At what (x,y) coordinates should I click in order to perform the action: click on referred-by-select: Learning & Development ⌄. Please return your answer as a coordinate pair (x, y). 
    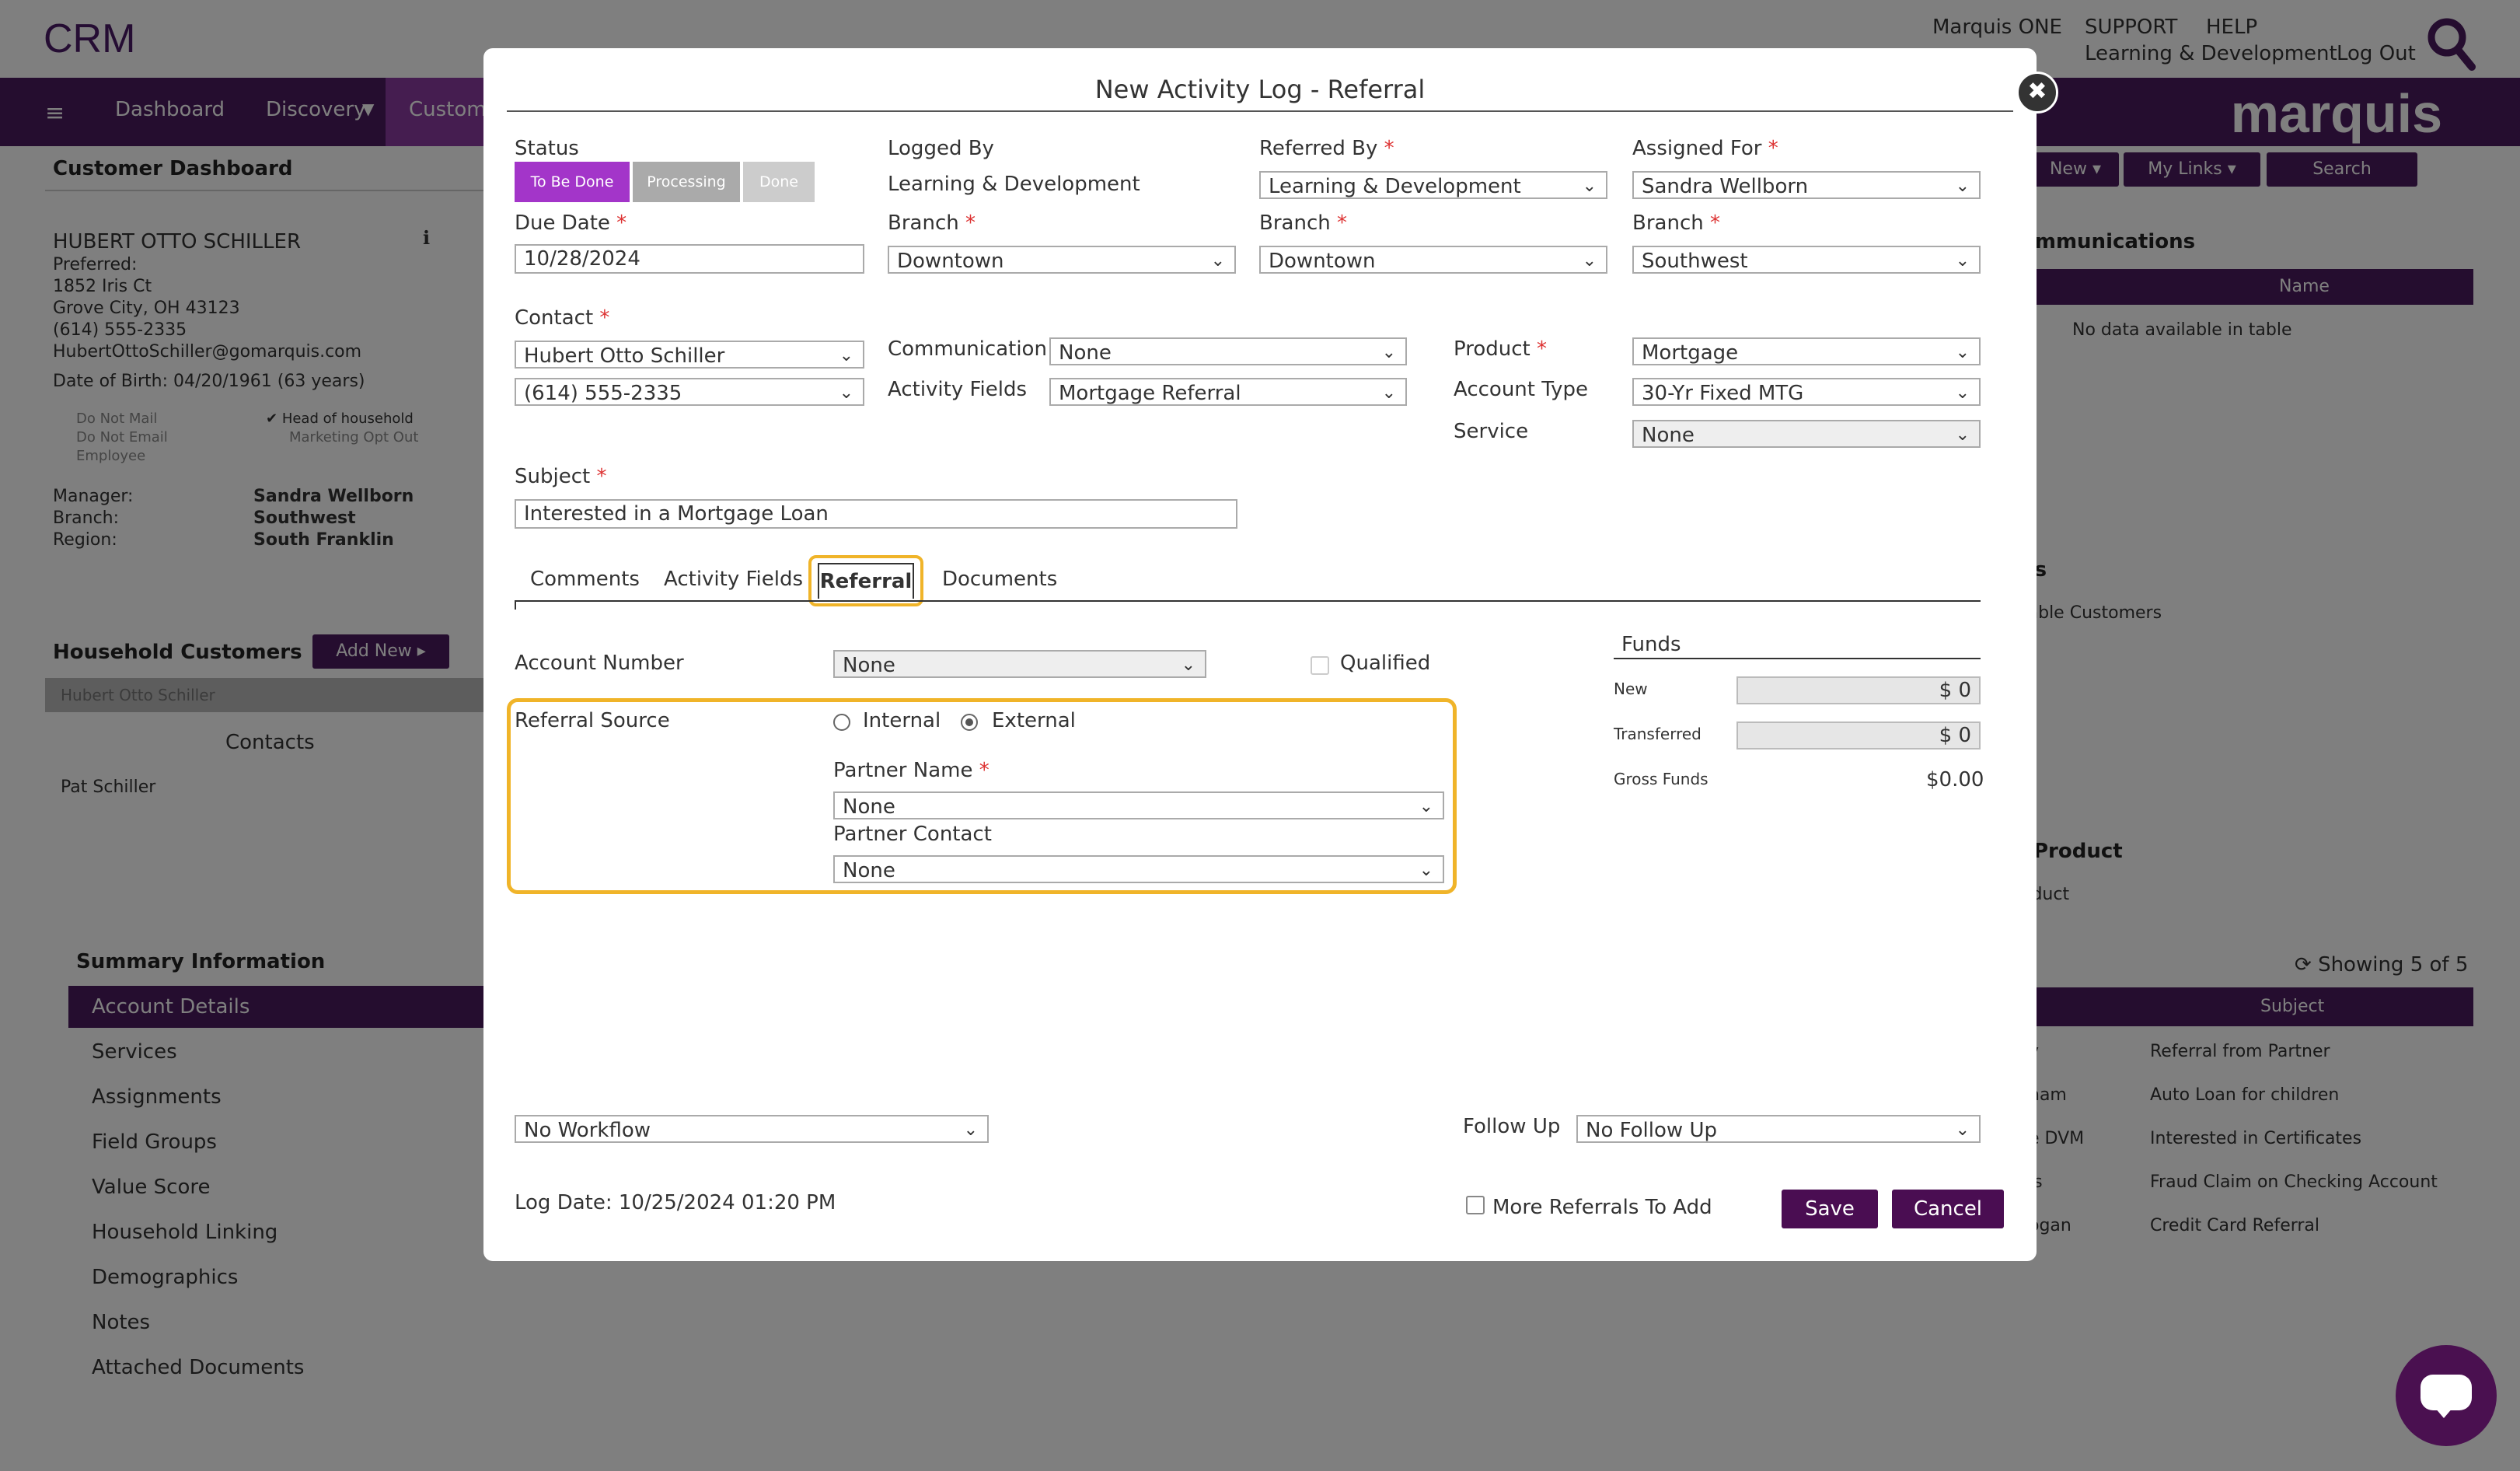
    Looking at the image, I should click on (1433, 185).